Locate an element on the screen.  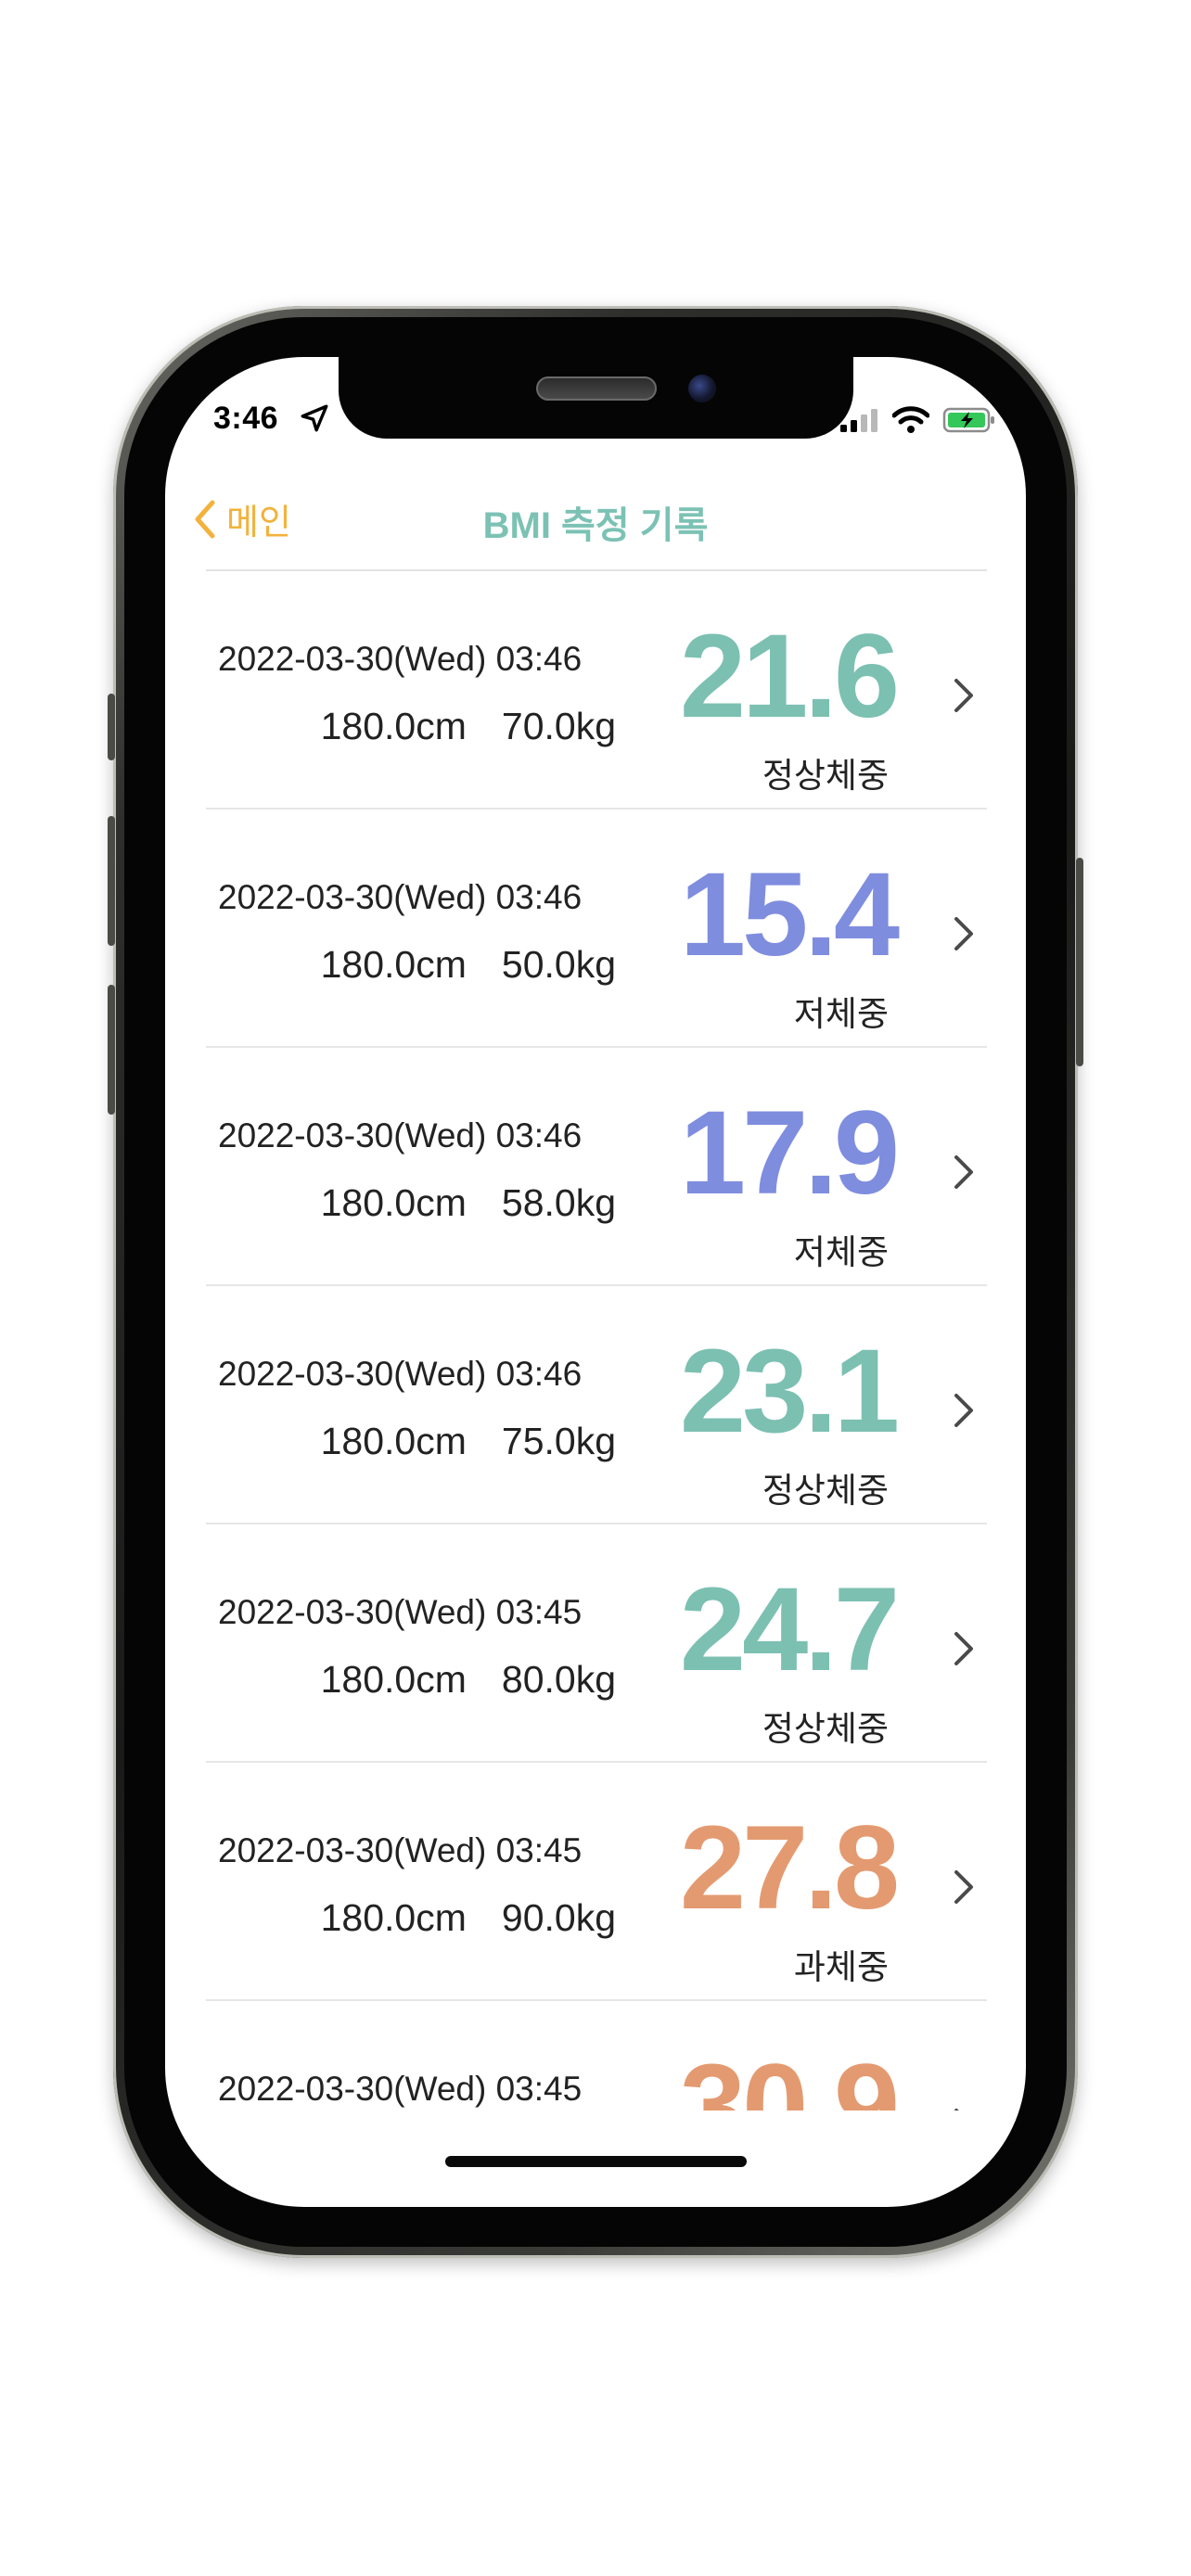
location-arrow-icon is located at coordinates (314, 418).